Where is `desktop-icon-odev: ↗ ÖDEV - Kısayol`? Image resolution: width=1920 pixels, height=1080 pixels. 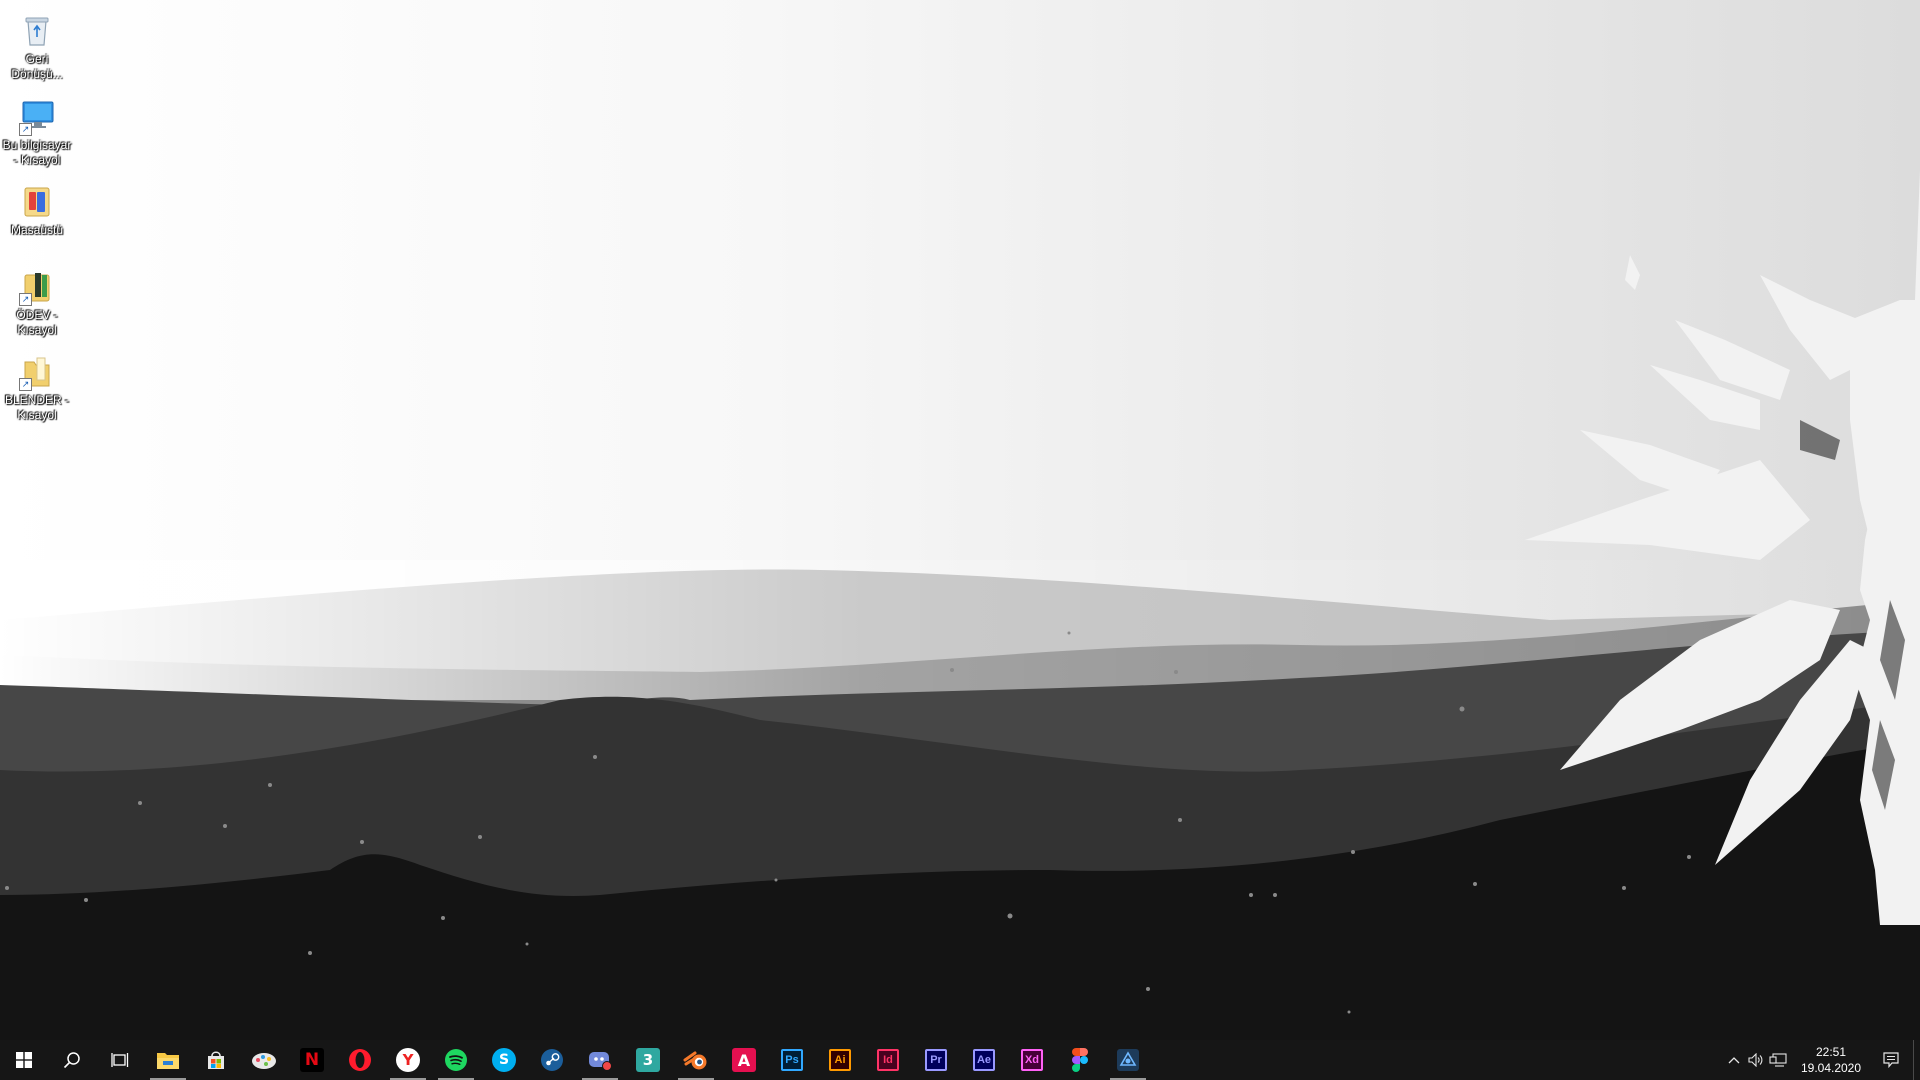
desktop-icon-odev: ↗ ÖDEV - Kısayol is located at coordinates (37, 300).